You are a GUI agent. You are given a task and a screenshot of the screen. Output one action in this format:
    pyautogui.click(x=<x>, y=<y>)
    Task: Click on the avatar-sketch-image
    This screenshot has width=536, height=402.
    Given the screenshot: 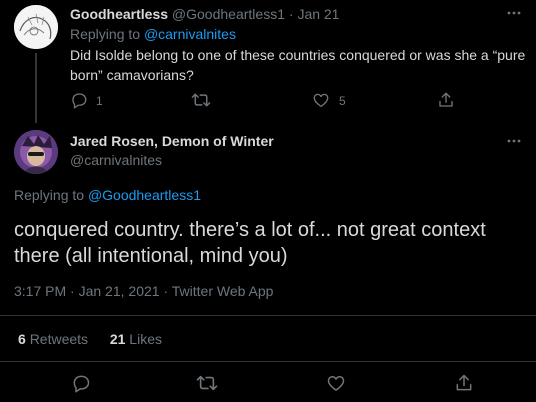 What is the action you would take?
    pyautogui.click(x=36, y=27)
    